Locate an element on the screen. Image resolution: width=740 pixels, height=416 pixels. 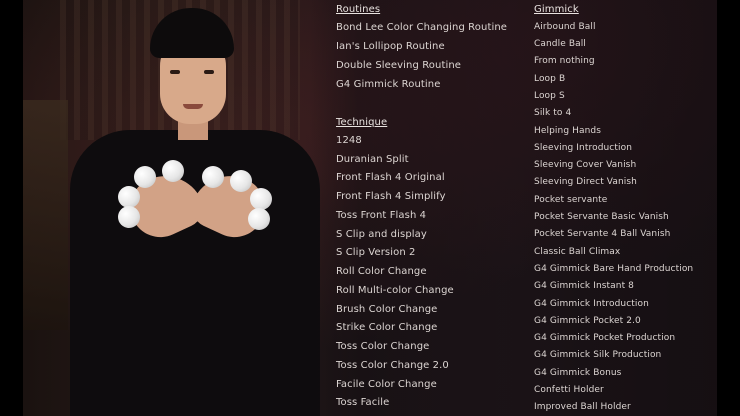
list-item: S Clip and display is located at coordinates (381, 234).